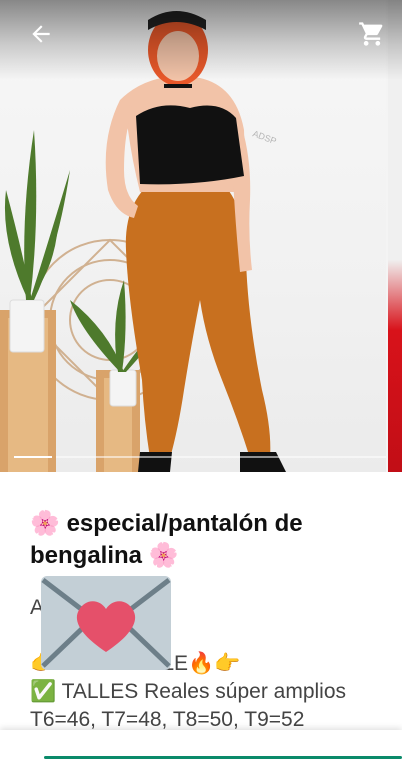 The width and height of the screenshot is (402, 759). I want to click on cart-button, so click(372, 34).